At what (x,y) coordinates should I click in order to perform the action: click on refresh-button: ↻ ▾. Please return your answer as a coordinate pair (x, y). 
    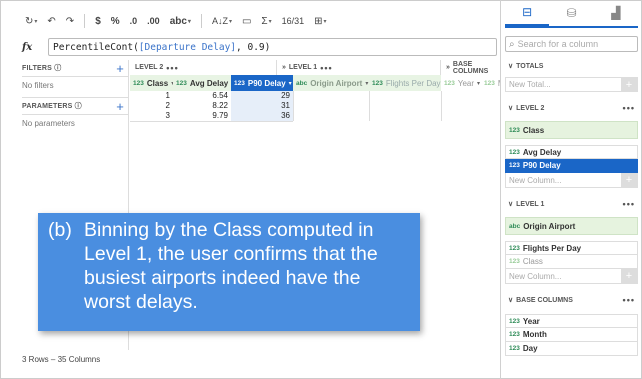
    Looking at the image, I should click on (31, 21).